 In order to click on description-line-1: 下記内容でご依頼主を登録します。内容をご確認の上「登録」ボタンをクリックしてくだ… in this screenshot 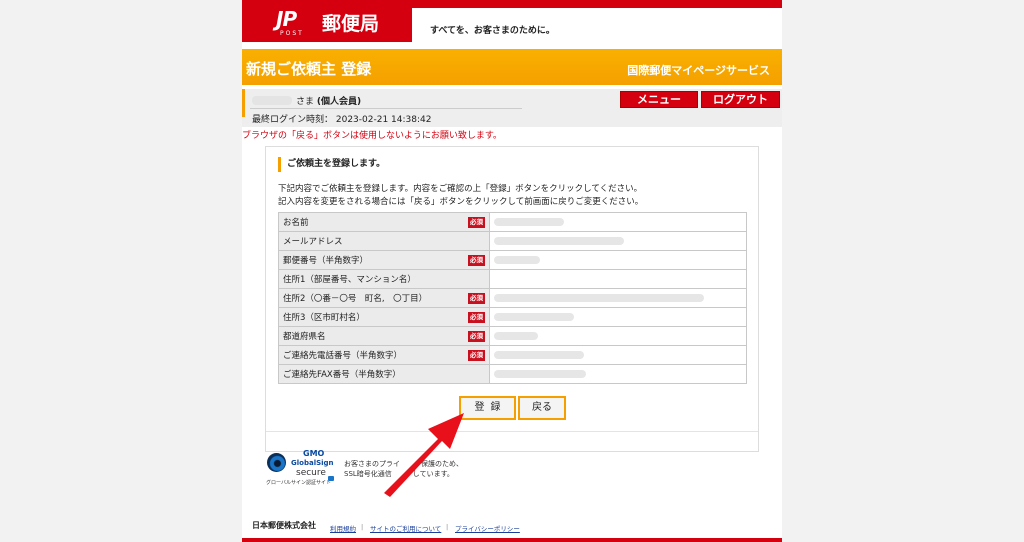, I will do `click(460, 189)`.